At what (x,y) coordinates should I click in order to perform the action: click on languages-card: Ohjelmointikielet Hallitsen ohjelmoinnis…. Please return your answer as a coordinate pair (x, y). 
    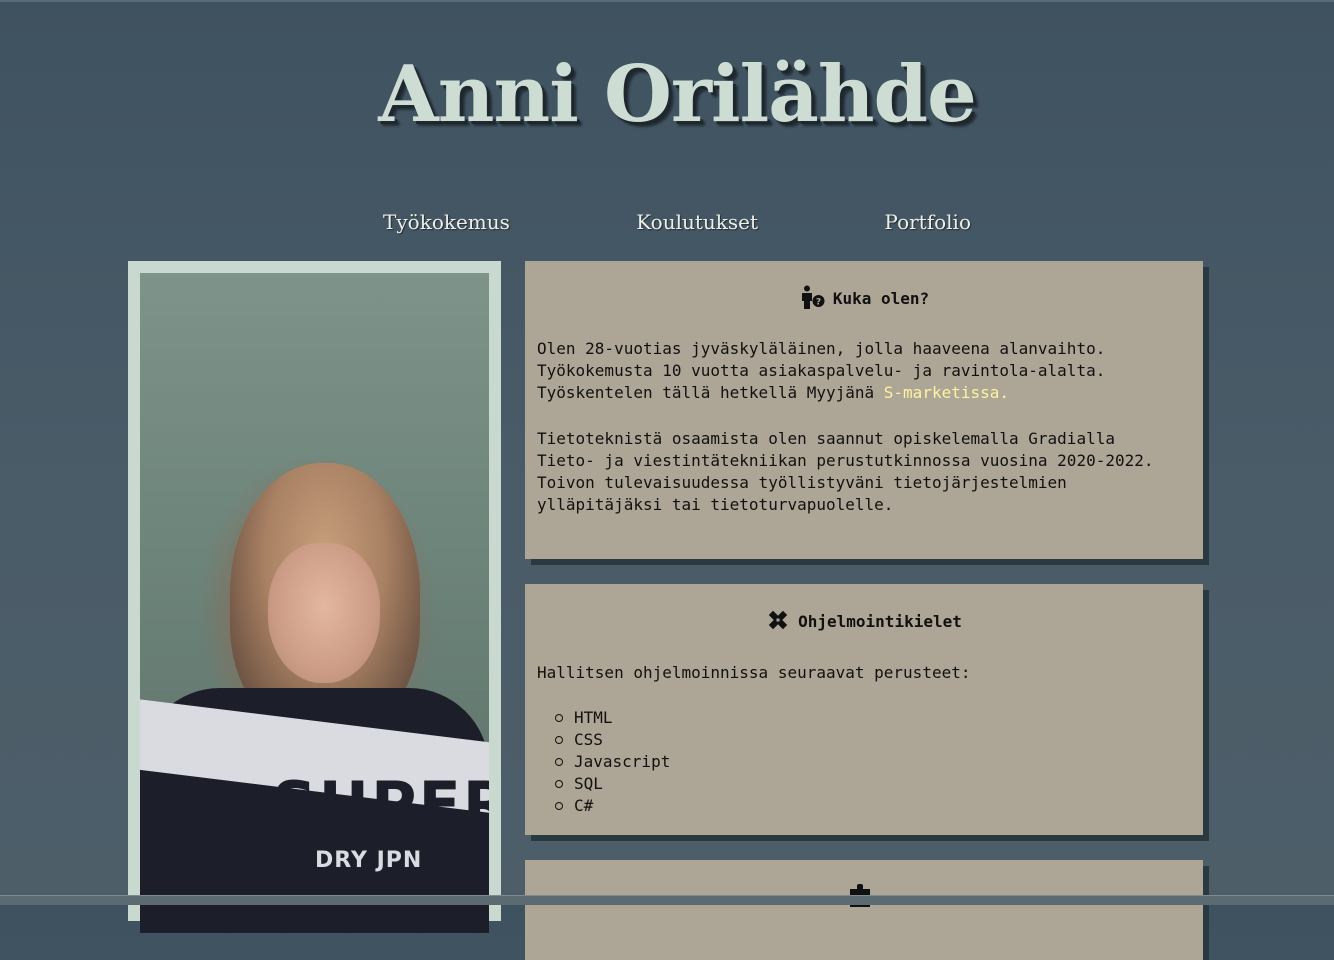
    Looking at the image, I should click on (864, 709).